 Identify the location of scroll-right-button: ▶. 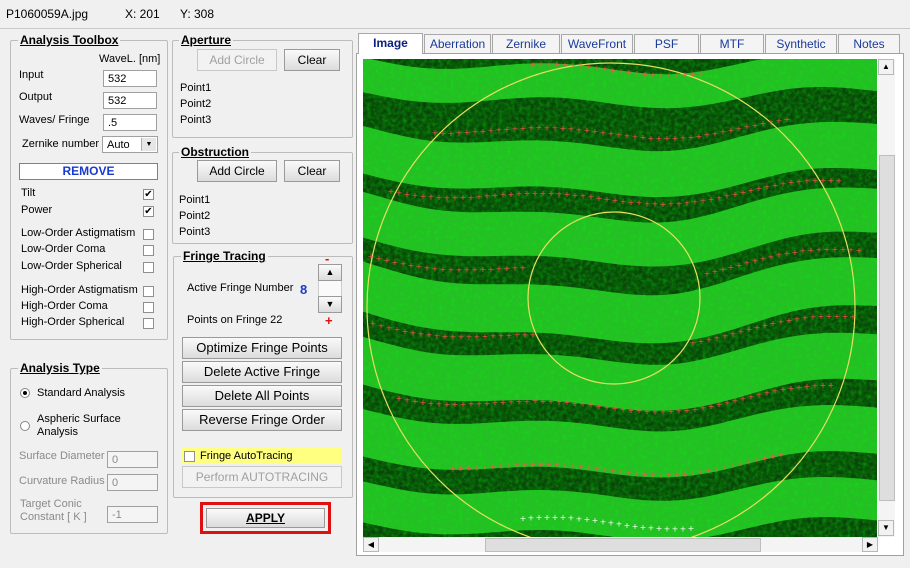
(870, 544).